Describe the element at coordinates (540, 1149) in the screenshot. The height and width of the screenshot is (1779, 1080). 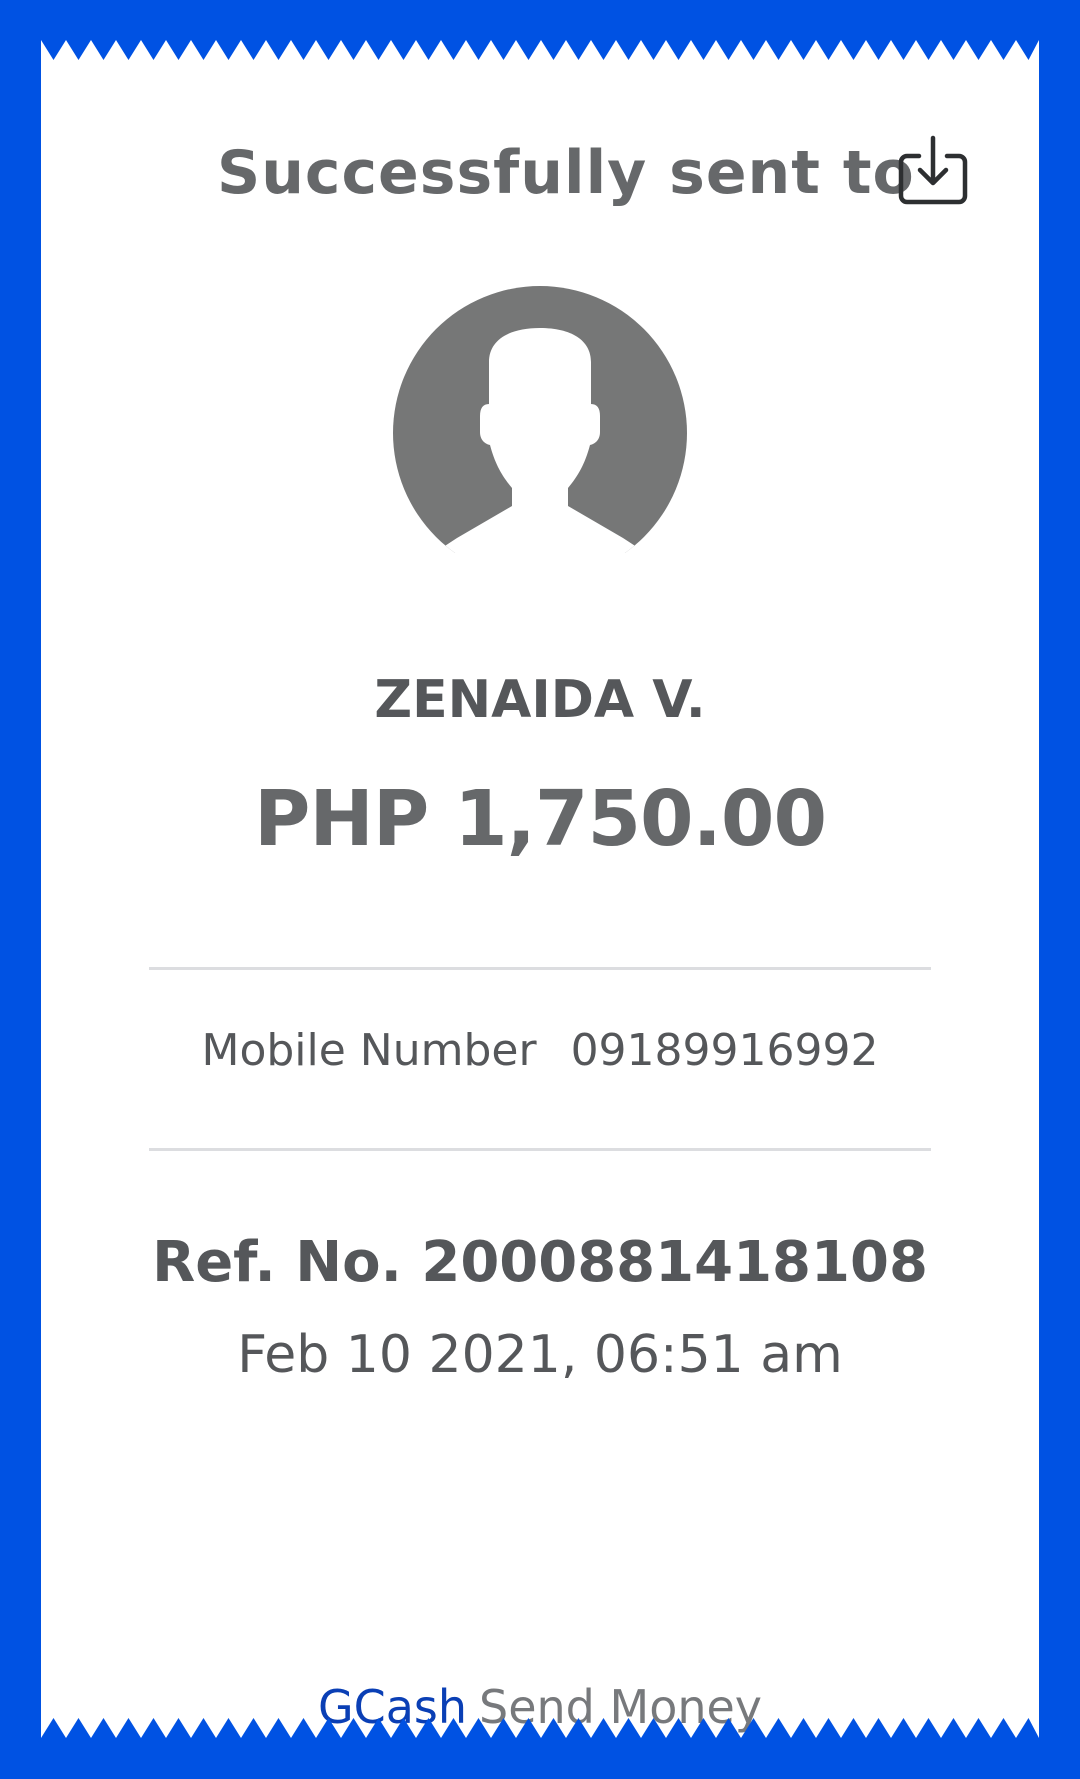
I see `divider-bottom` at that location.